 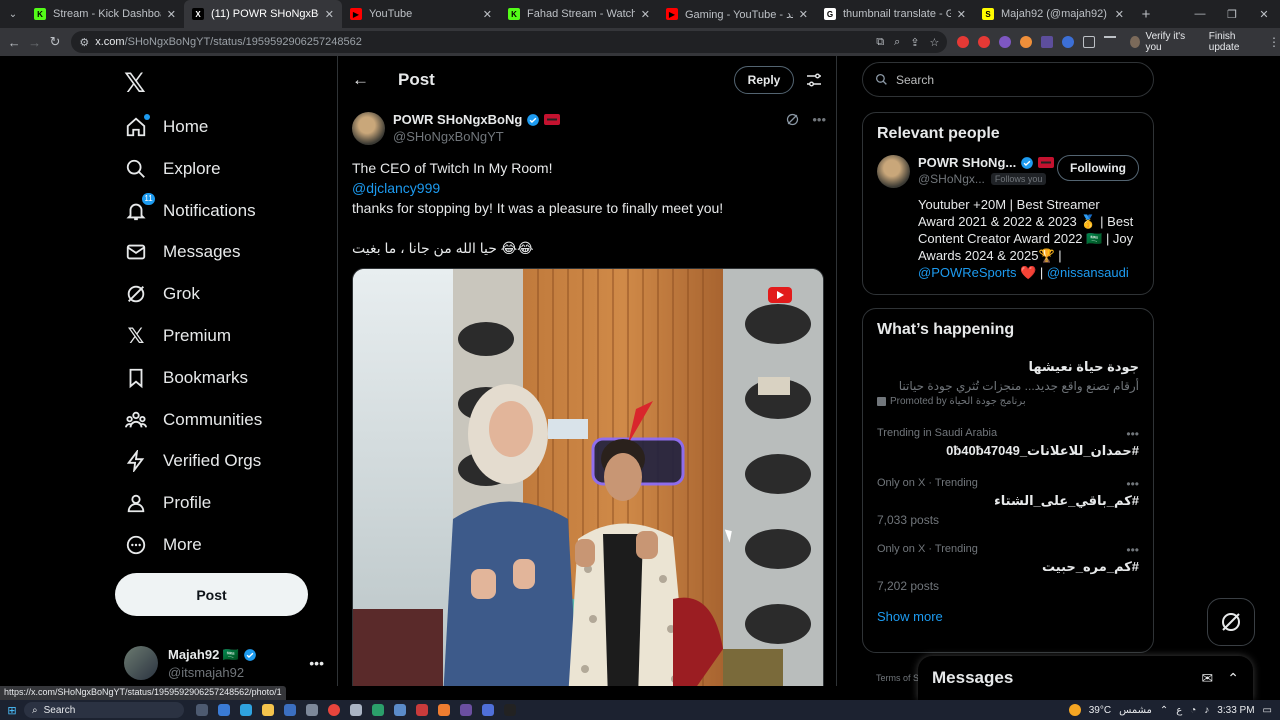 I want to click on zoom-icon: ⌕, so click(x=897, y=42).